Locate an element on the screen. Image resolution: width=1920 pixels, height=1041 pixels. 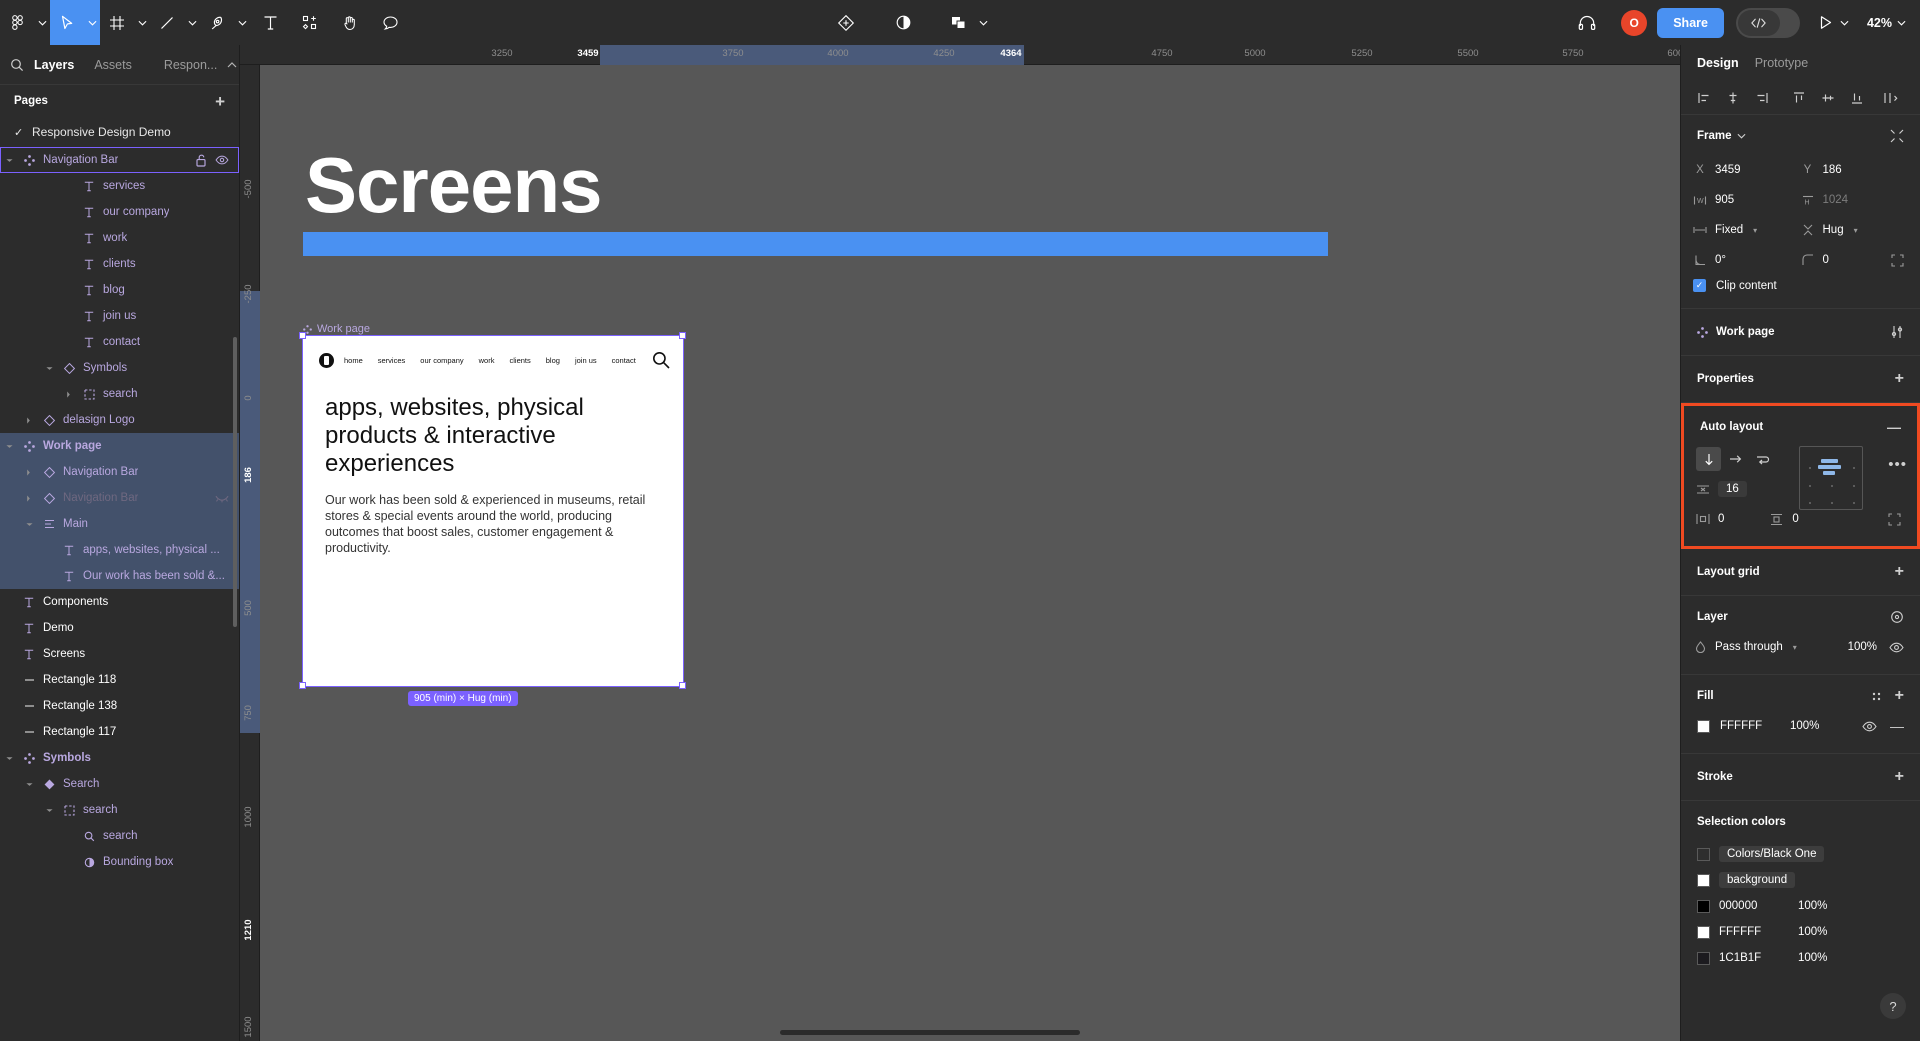
selection-color-row: 1C1B1F 100% is located at coordinates (1800, 958).